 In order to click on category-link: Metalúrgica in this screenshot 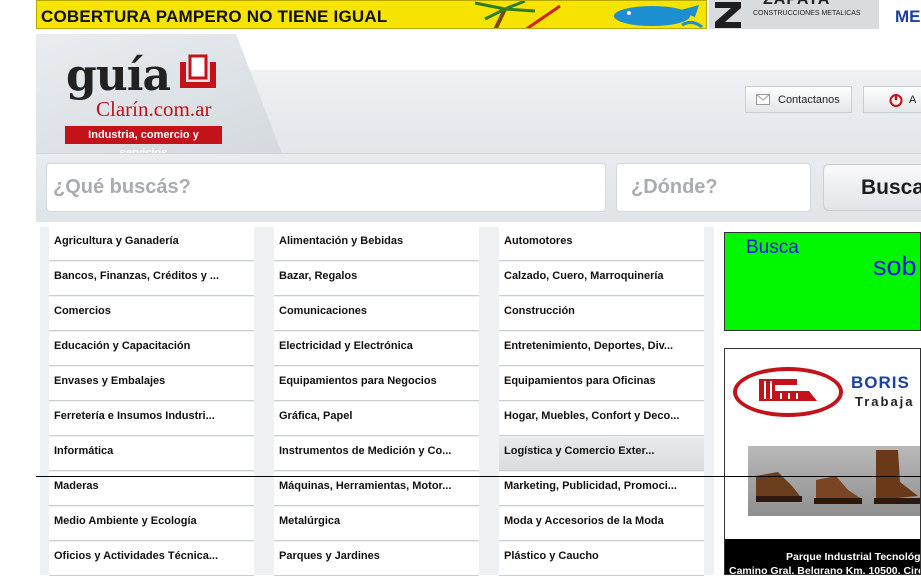, I will do `click(376, 524)`.